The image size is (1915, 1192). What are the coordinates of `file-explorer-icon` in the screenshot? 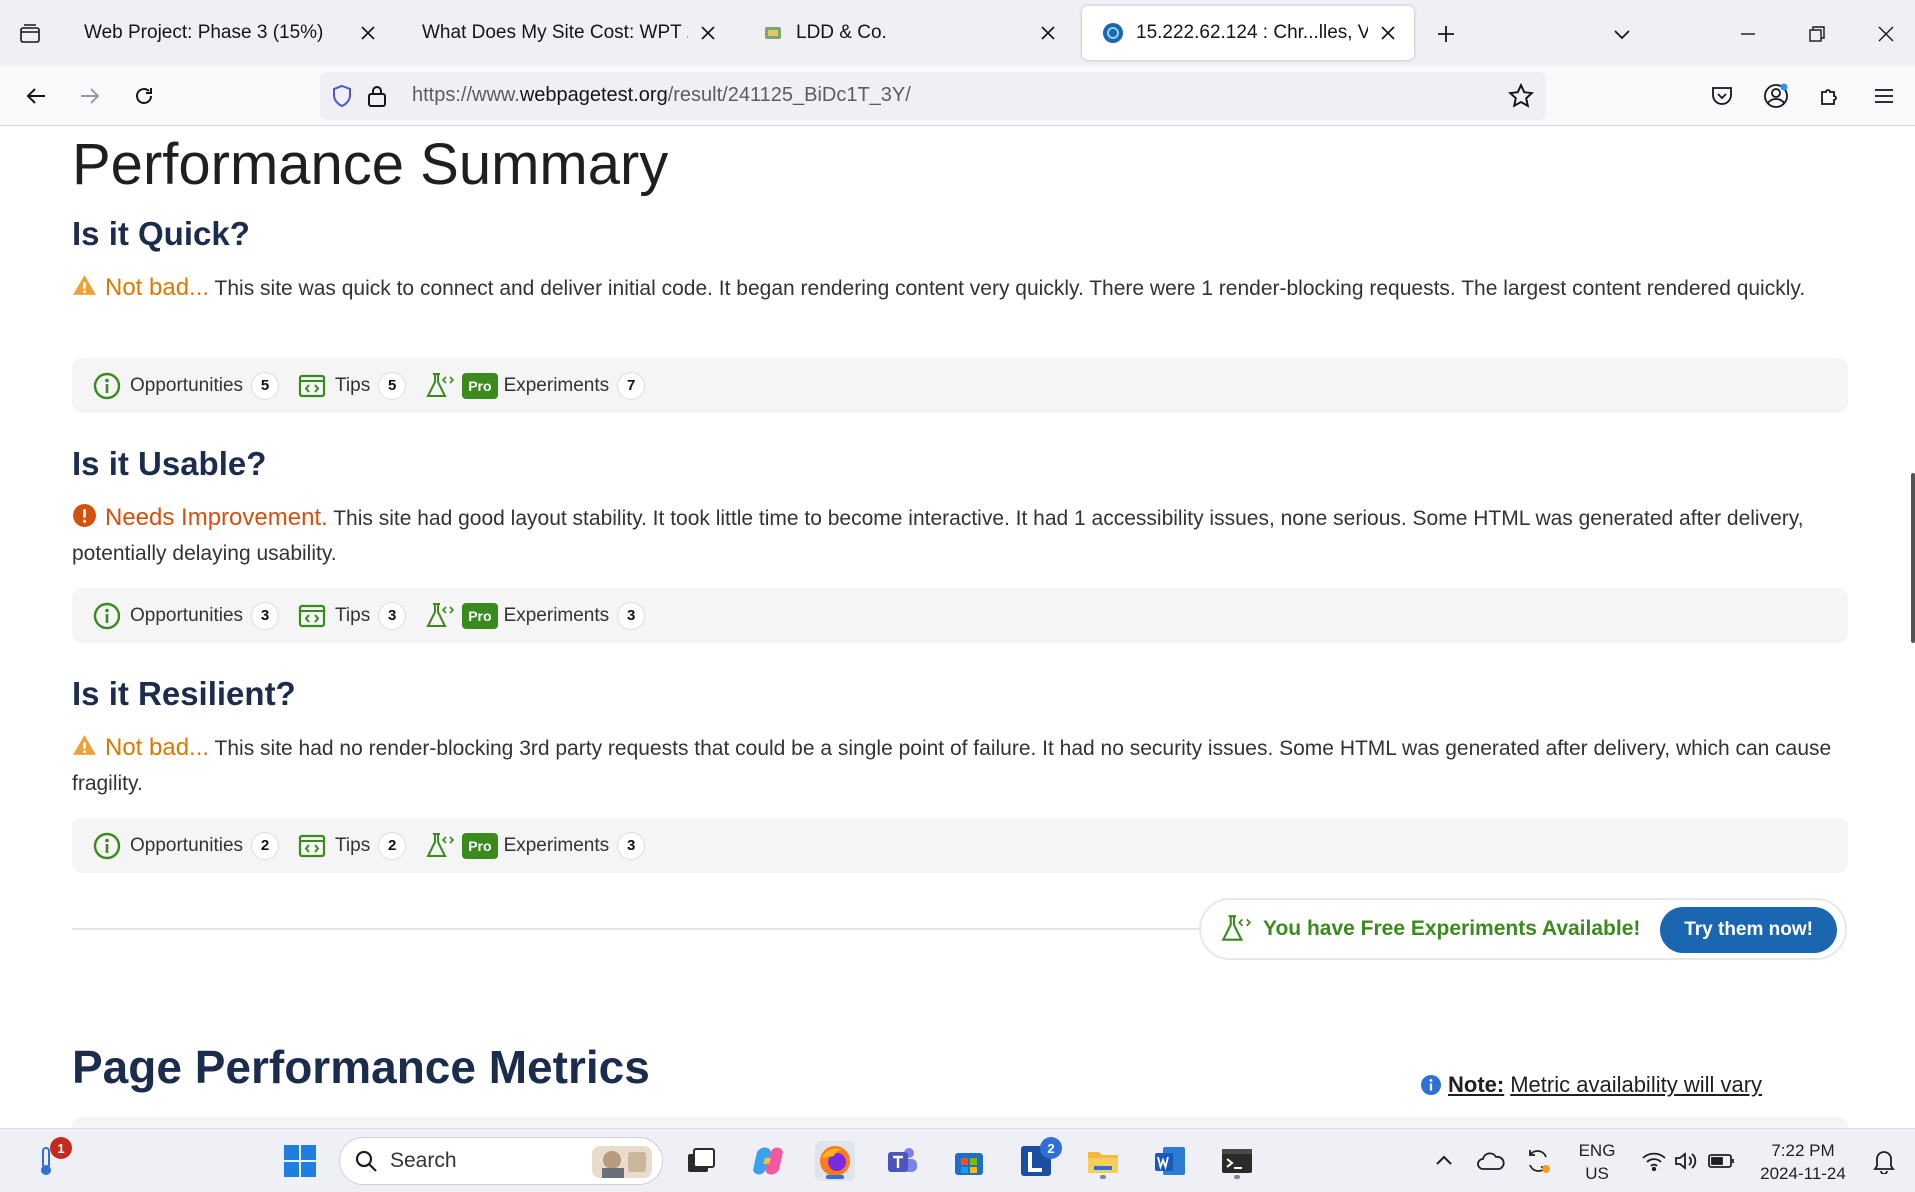 It's located at (1103, 1161).